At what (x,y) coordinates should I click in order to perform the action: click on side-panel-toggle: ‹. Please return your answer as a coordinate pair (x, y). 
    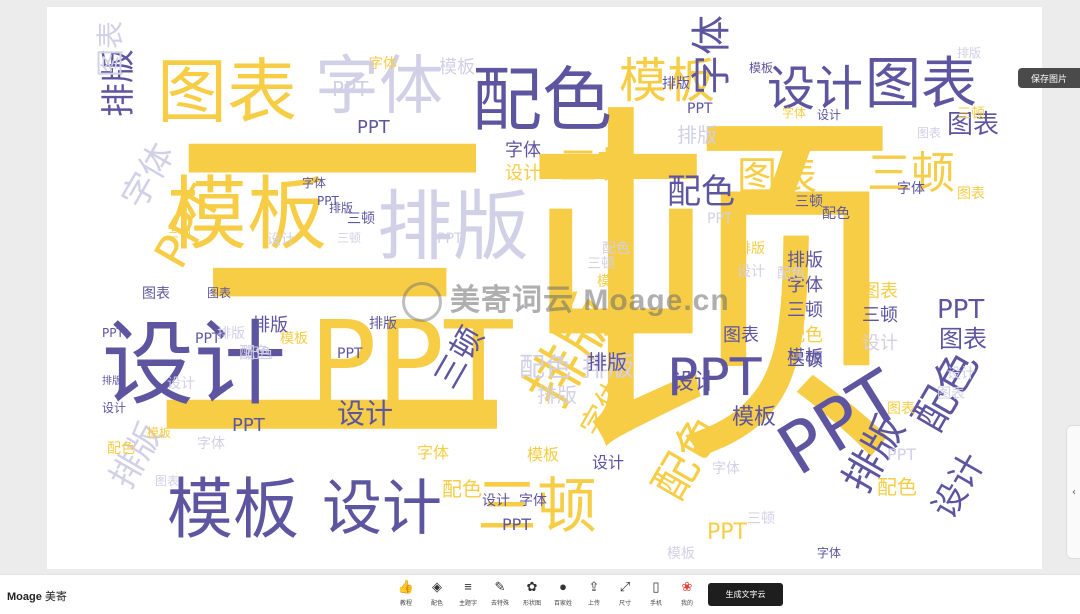
    Looking at the image, I should click on (1073, 492).